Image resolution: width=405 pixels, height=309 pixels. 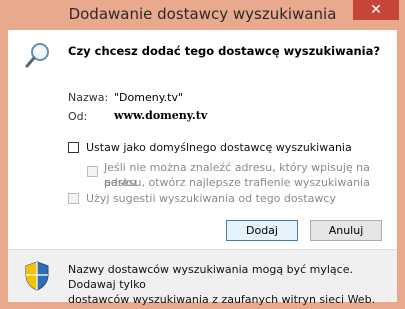 I want to click on window-title: Dodawanie dostawcy wyszukiwania, so click(x=202, y=14).